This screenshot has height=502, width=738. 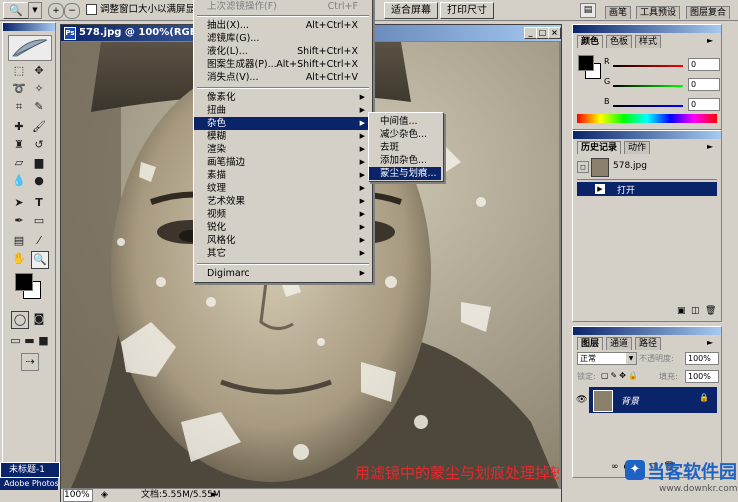 I want to click on marquee-tool-icon: ⬚, so click(x=19, y=71).